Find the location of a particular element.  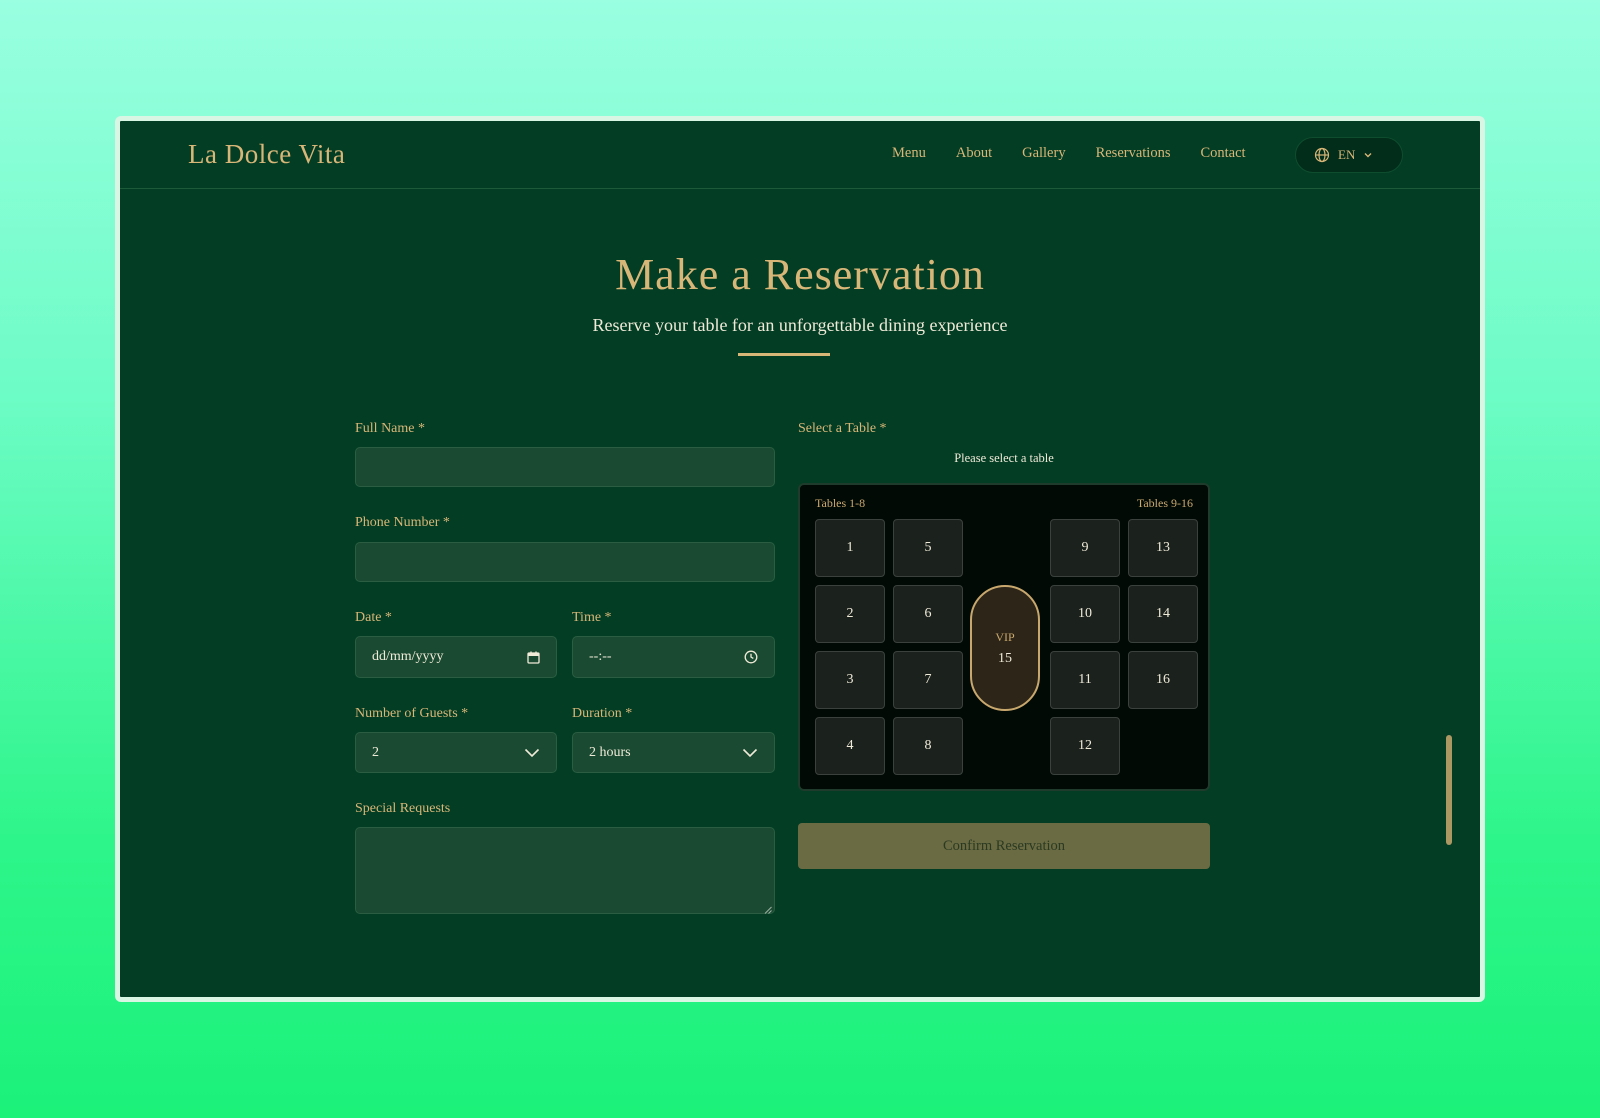

table-select-hint: Please select a table is located at coordinates (1004, 458).